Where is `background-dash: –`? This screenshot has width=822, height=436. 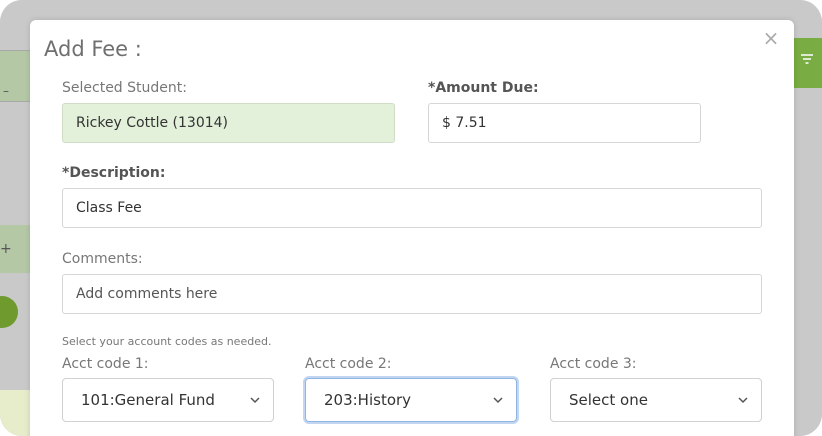 background-dash: – is located at coordinates (6, 91).